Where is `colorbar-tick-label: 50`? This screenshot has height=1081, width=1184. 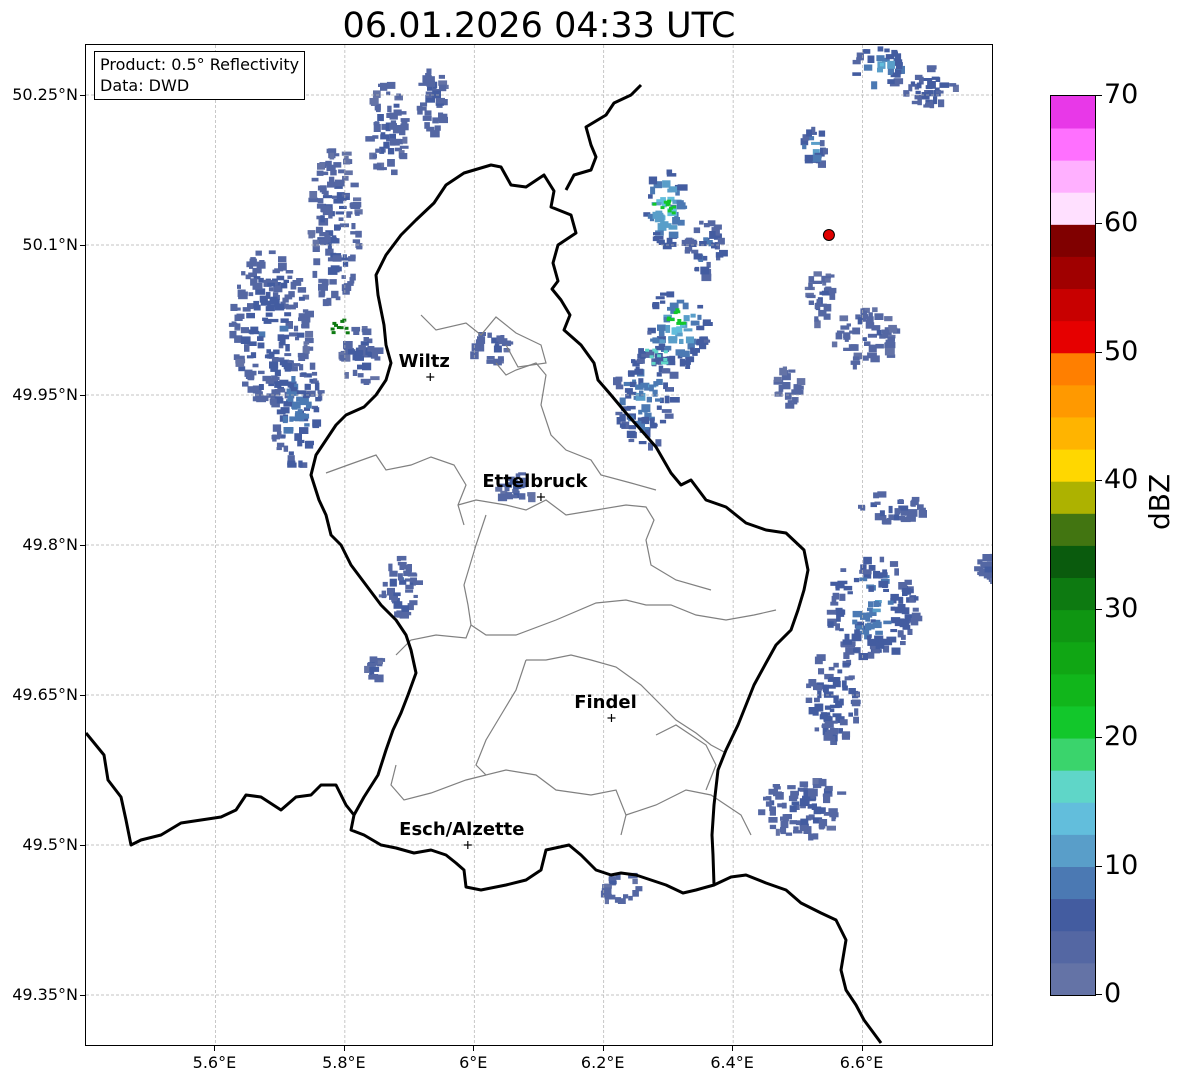 colorbar-tick-label: 50 is located at coordinates (1121, 351).